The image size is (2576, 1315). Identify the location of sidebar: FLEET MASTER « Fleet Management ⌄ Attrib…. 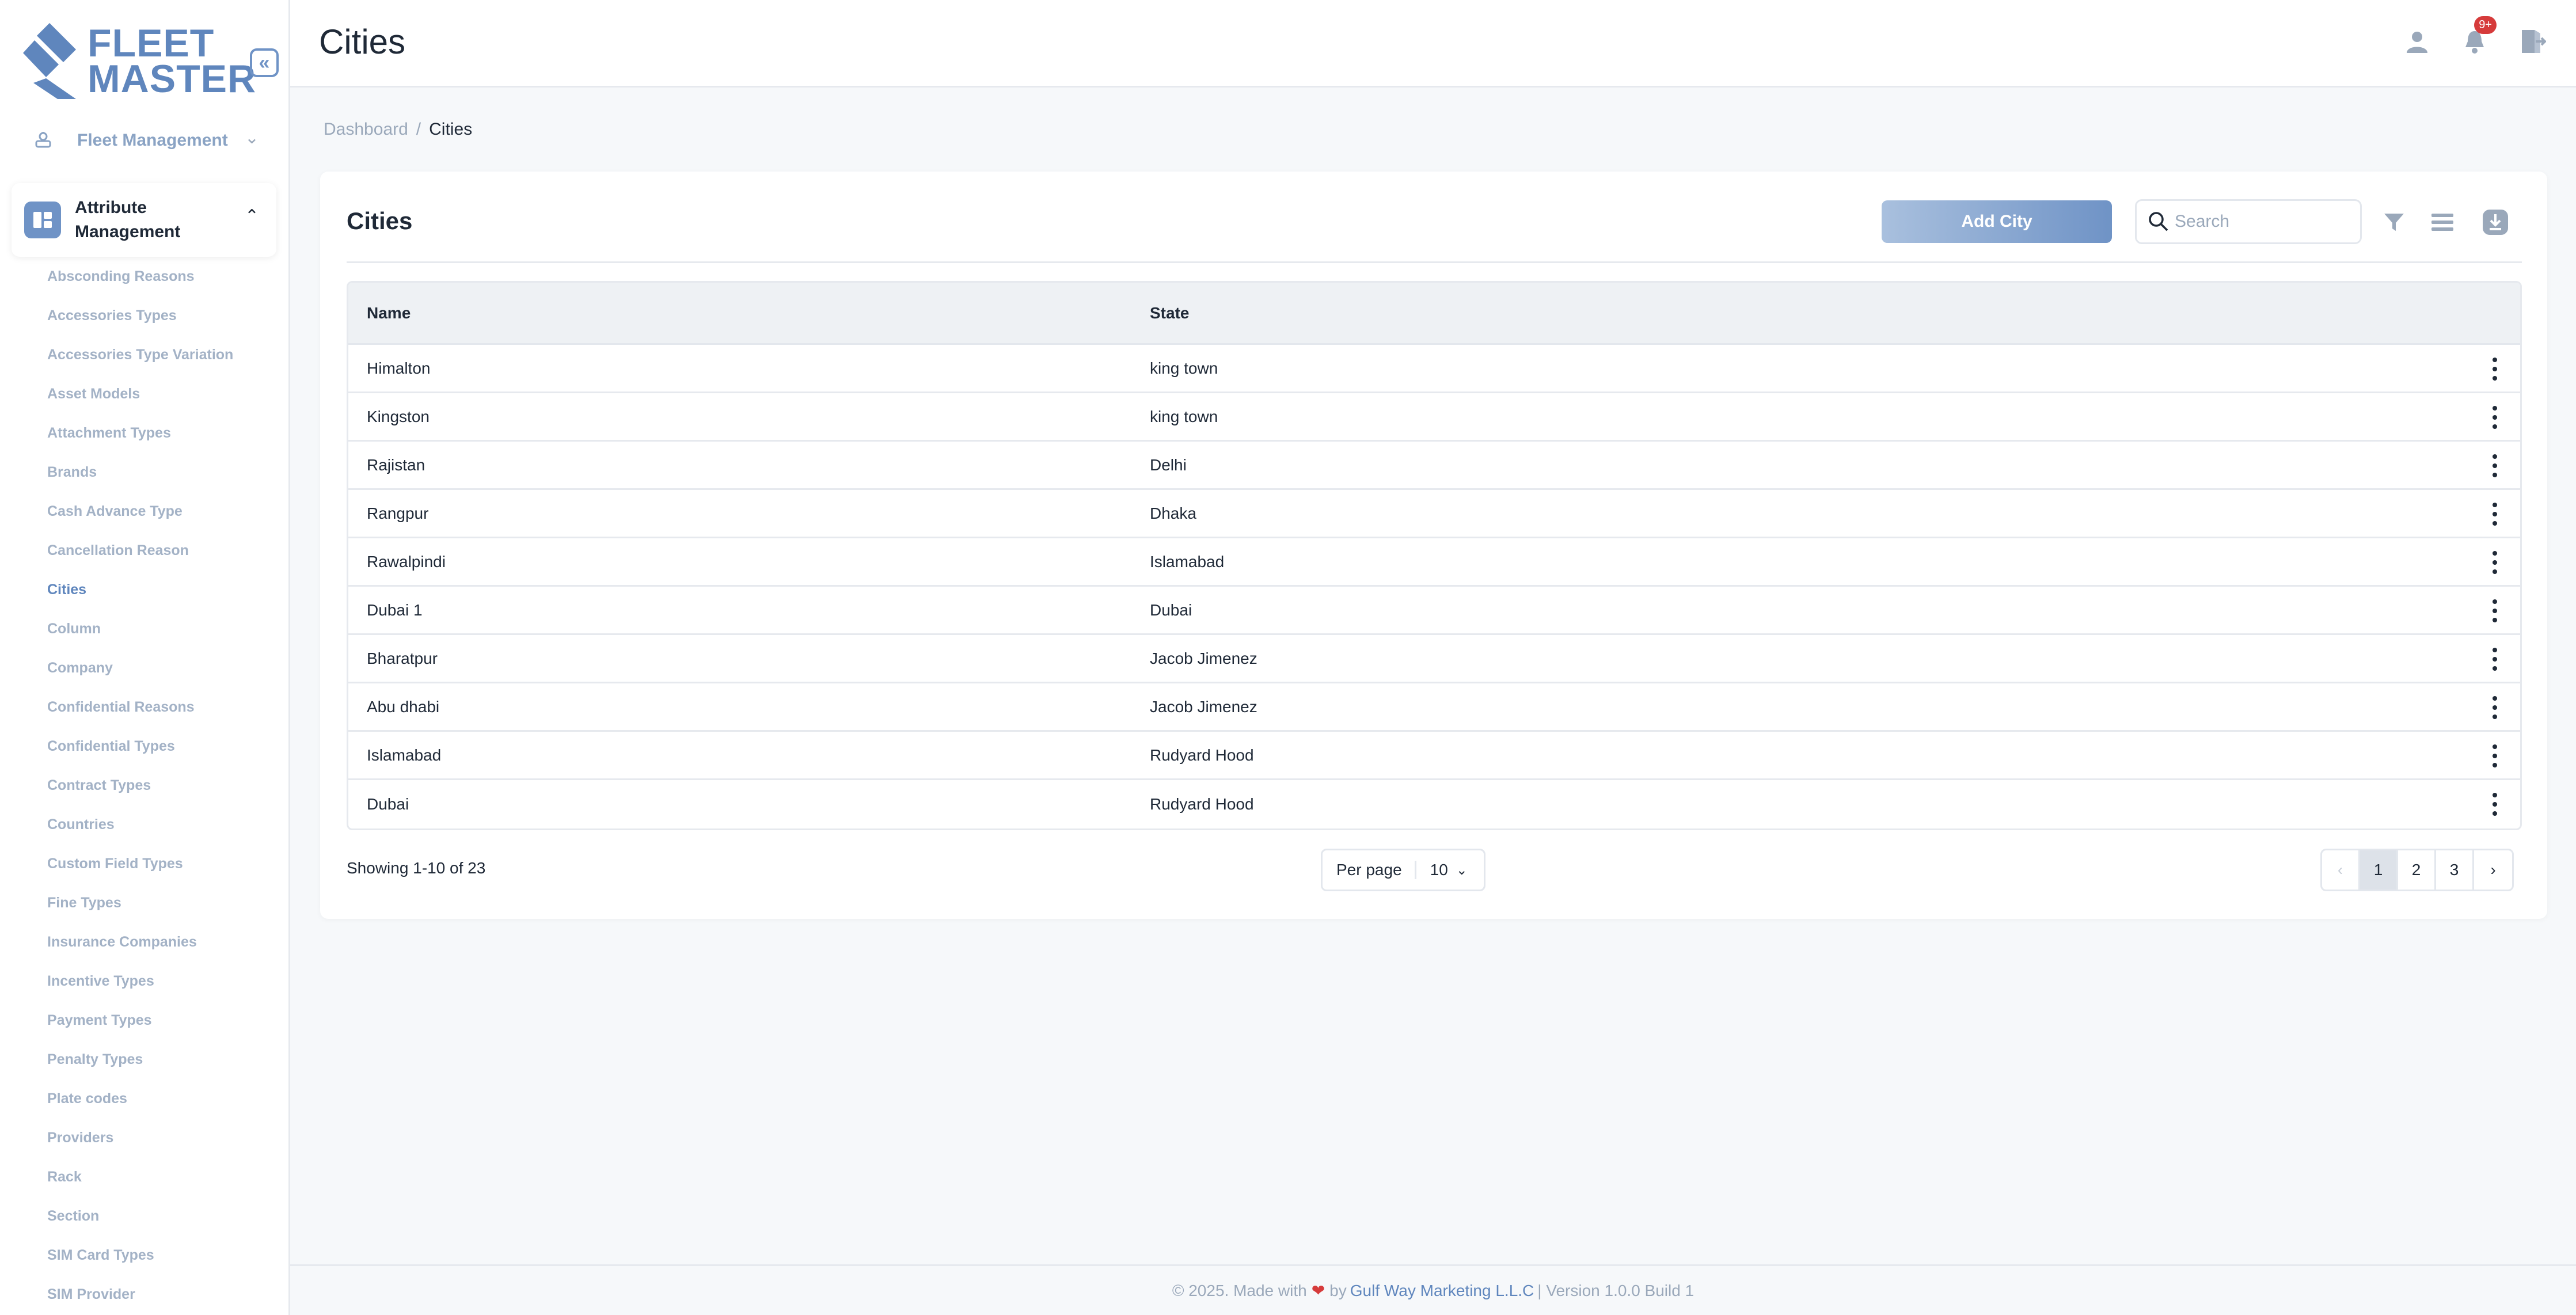
(145, 657).